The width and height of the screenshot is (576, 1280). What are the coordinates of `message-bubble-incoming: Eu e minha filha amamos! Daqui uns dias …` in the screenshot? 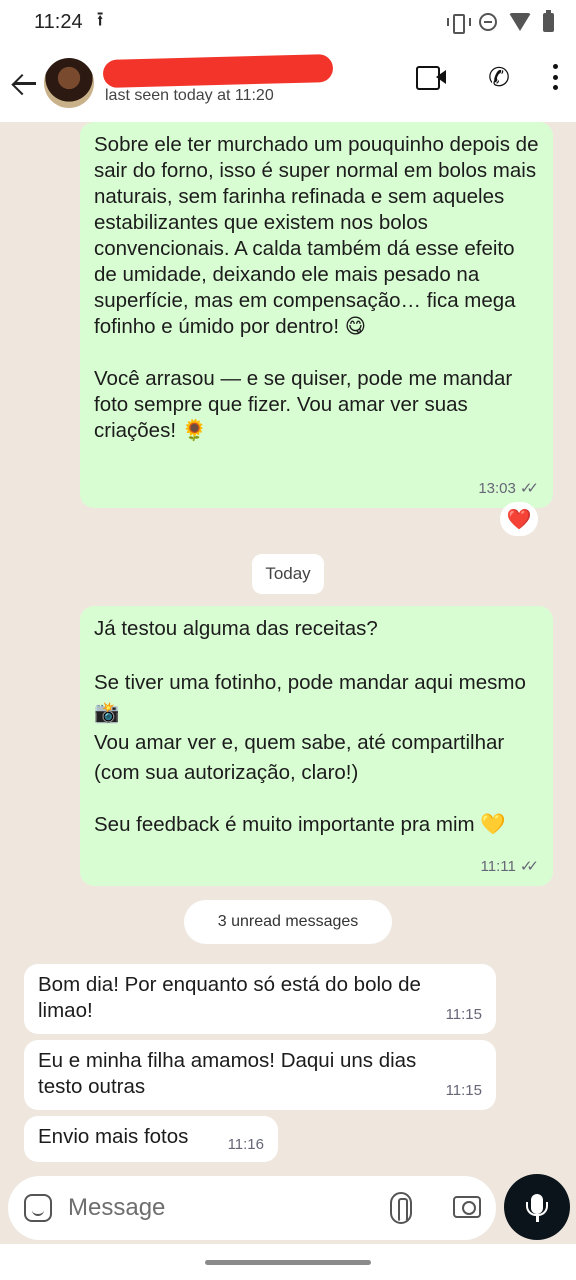 It's located at (260, 1075).